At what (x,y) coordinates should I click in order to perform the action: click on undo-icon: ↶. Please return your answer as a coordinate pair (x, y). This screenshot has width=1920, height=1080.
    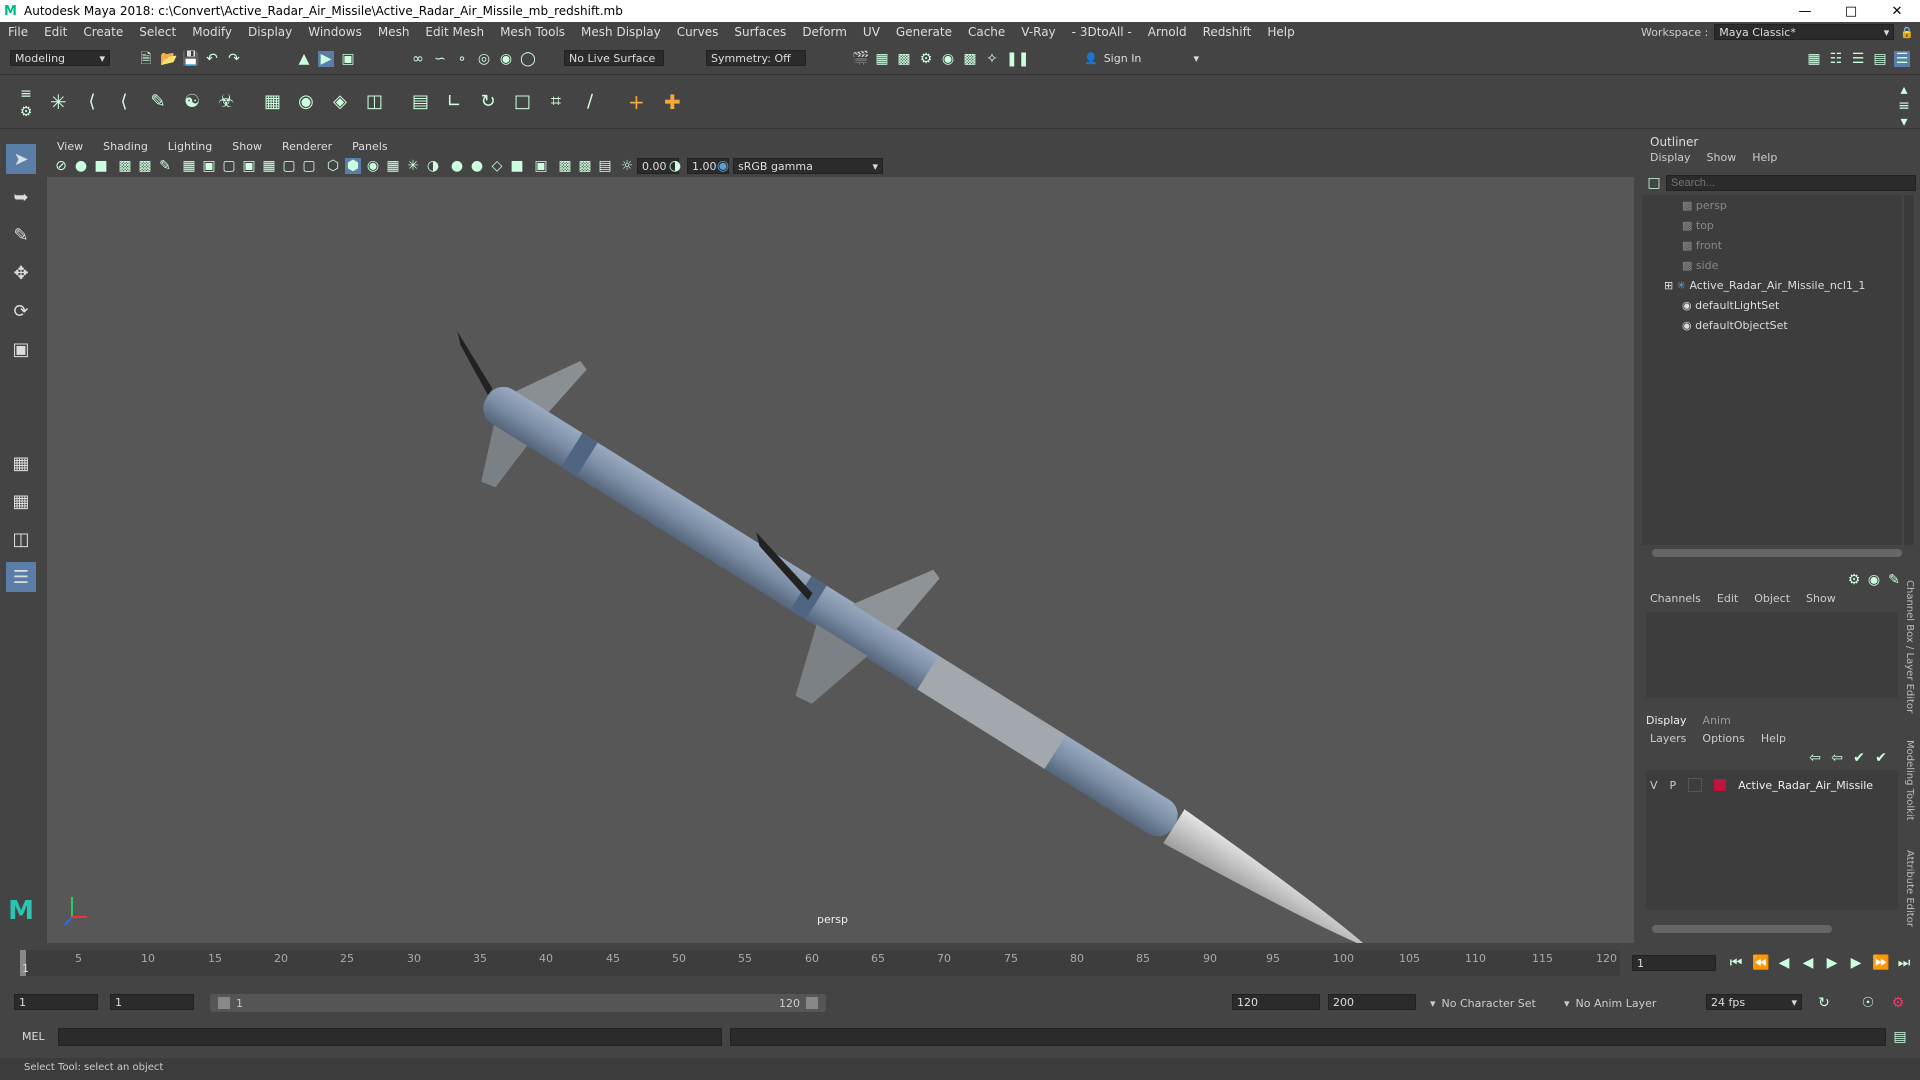
    Looking at the image, I should click on (212, 59).